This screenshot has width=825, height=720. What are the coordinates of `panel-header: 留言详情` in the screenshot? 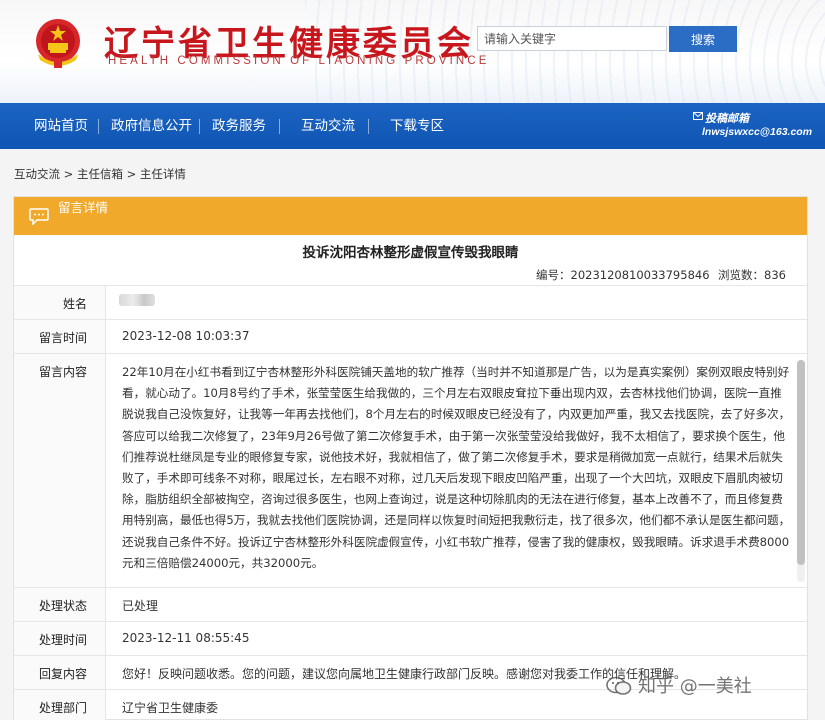 It's located at (410, 216).